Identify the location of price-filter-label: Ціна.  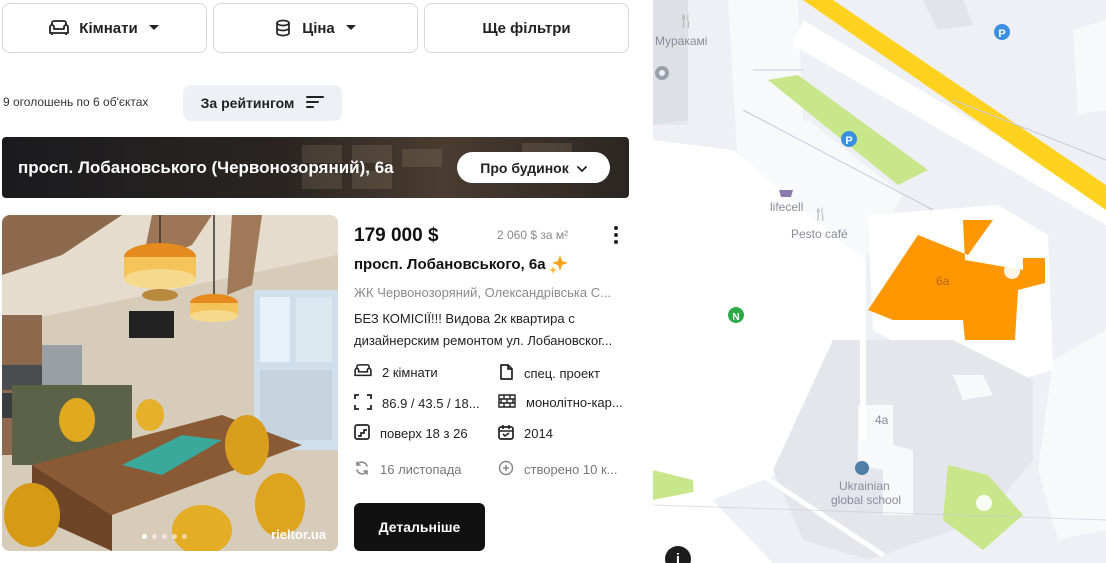
(318, 28).